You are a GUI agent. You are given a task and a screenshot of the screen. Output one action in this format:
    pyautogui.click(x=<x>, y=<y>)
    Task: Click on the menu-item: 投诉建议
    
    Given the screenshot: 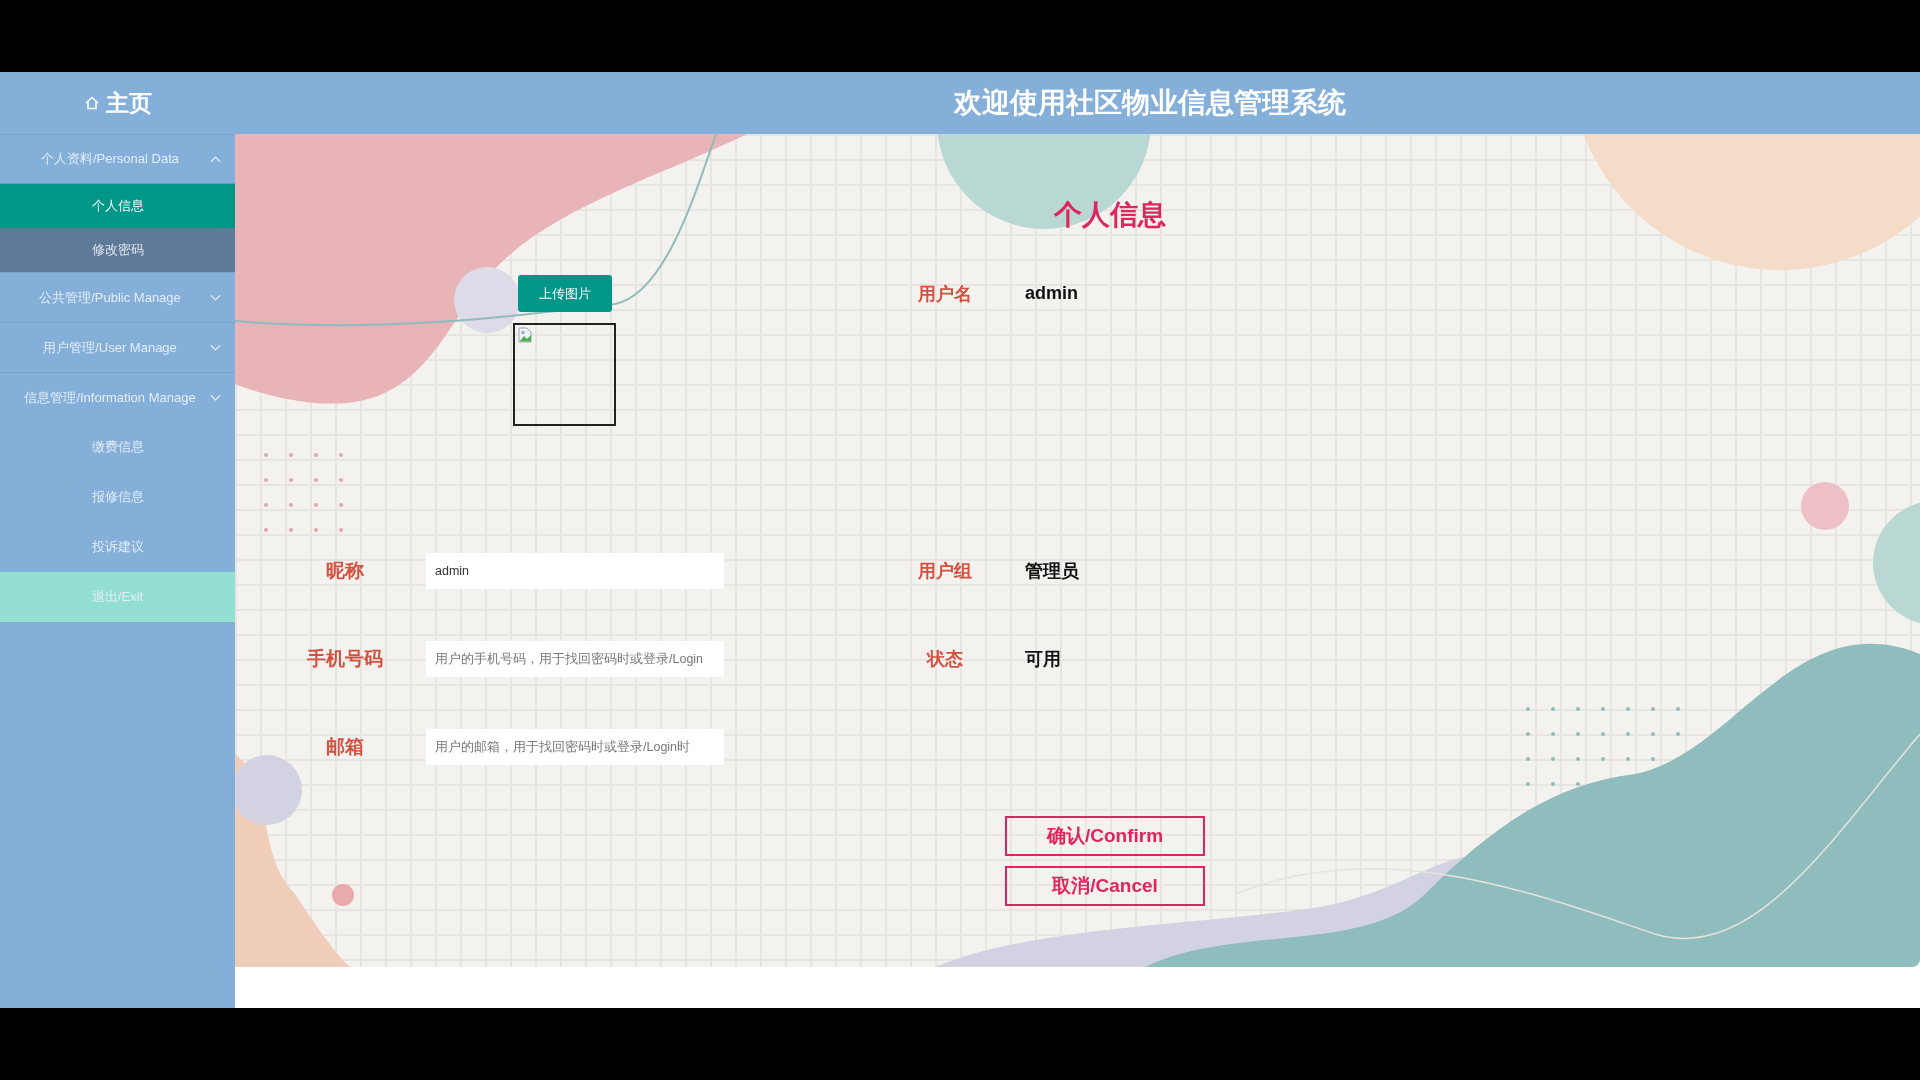 What is the action you would take?
    pyautogui.click(x=117, y=547)
    